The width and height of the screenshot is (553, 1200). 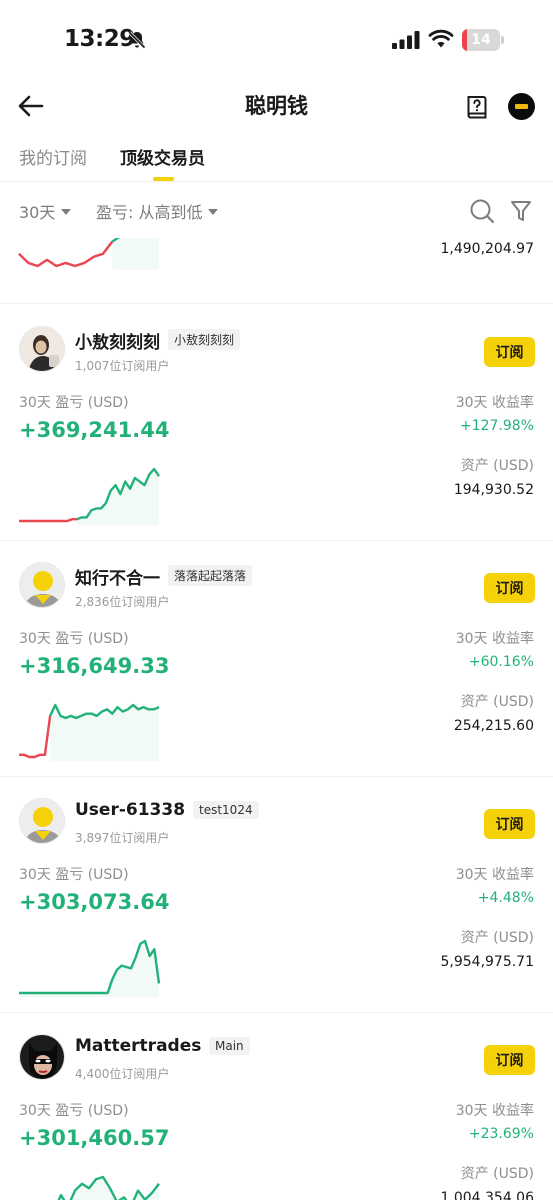 I want to click on subscriber-count: 1,007位订阅用户, so click(x=122, y=366).